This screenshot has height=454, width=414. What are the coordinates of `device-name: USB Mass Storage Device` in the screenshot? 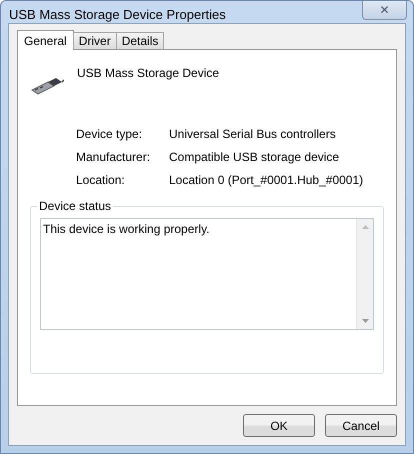 It's located at (148, 73).